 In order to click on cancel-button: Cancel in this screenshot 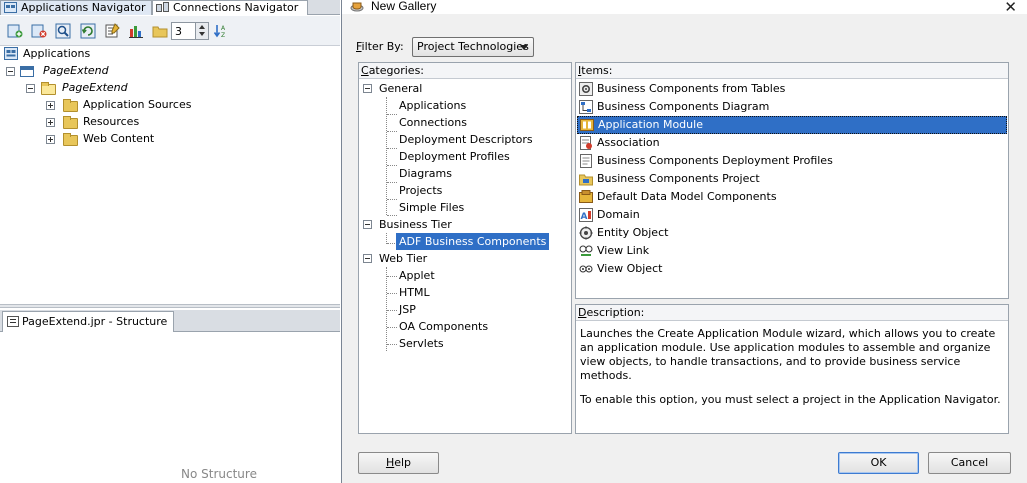, I will do `click(969, 463)`.